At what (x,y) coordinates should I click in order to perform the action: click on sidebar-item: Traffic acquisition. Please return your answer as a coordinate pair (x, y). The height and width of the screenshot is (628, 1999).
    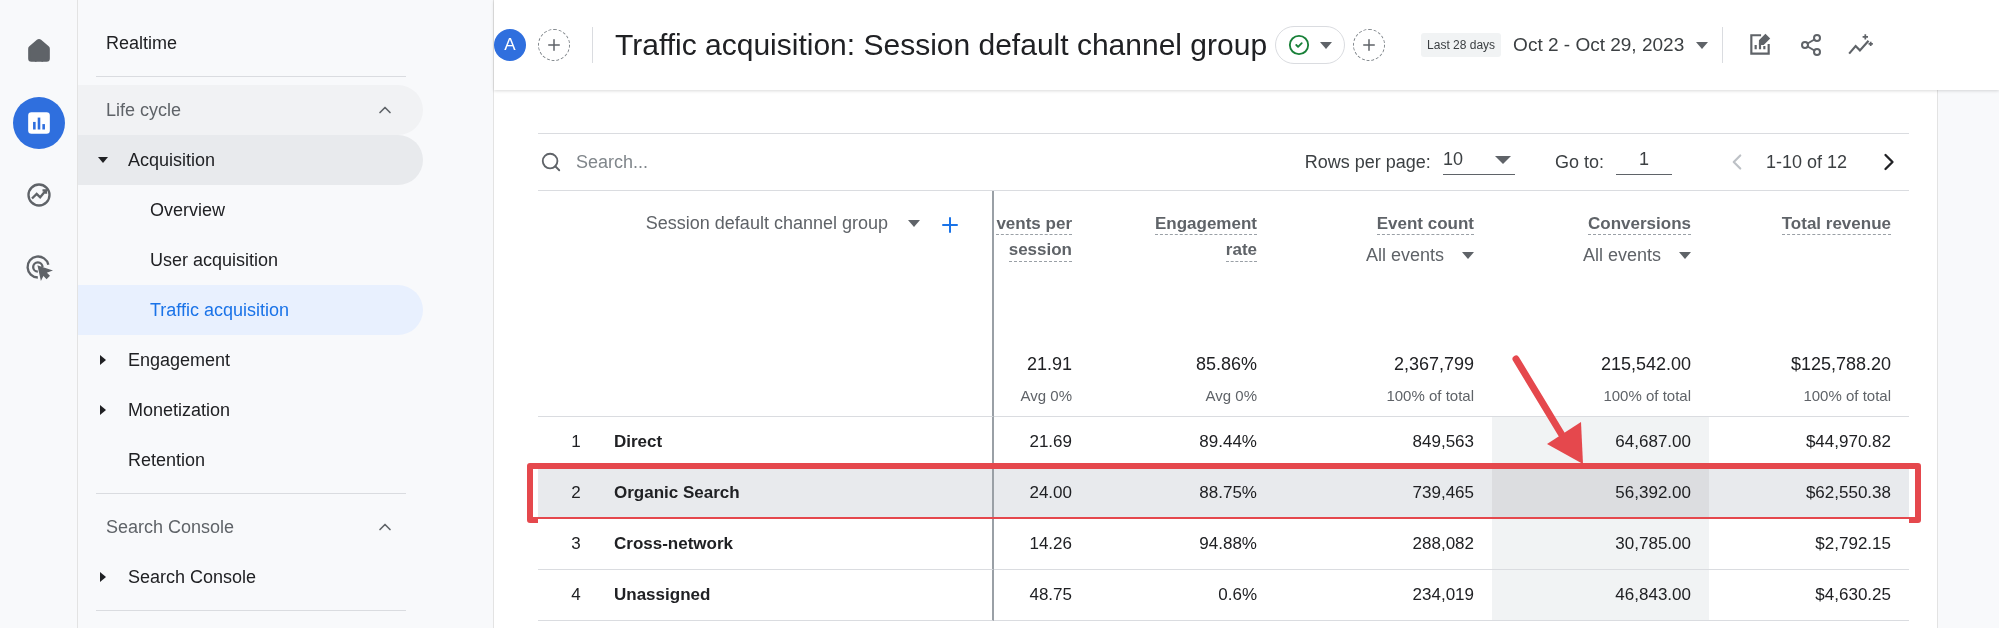
    Looking at the image, I should click on (250, 310).